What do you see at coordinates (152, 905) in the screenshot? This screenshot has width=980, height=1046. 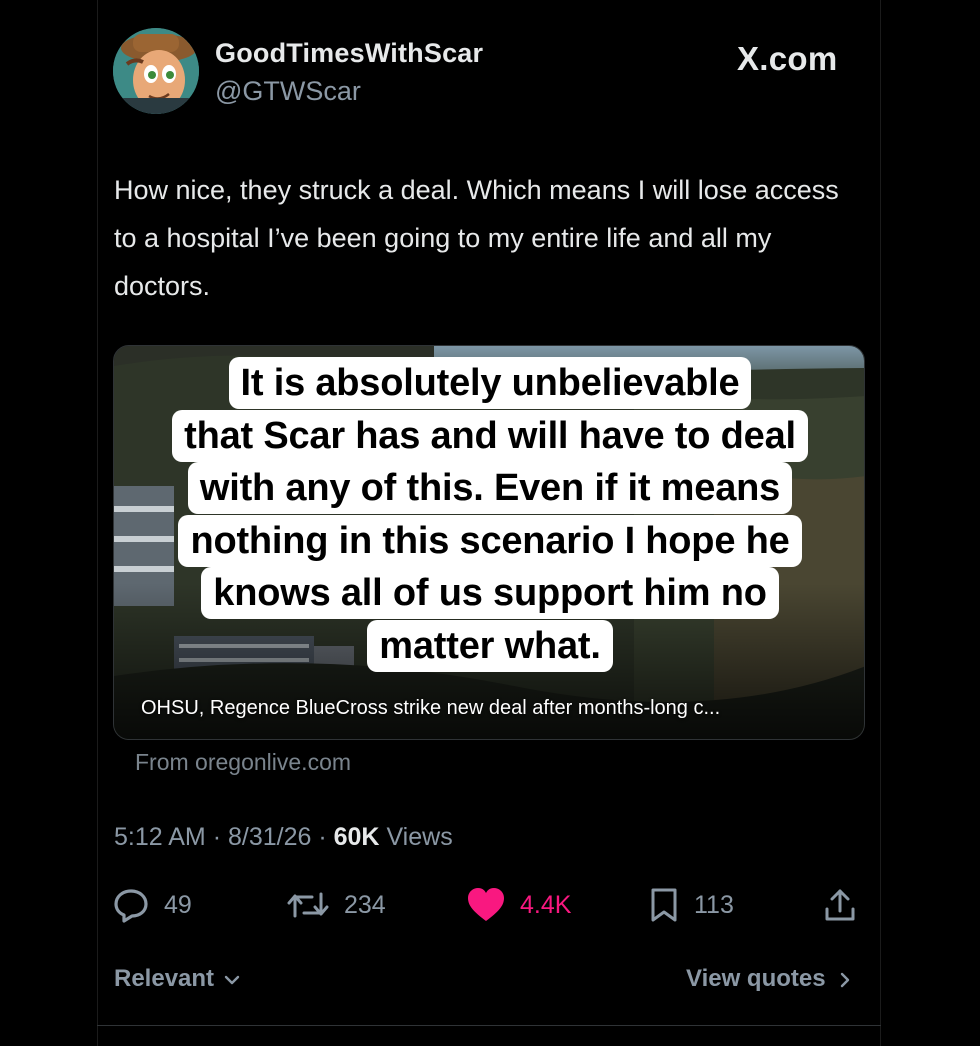 I see `reply-button: 49` at bounding box center [152, 905].